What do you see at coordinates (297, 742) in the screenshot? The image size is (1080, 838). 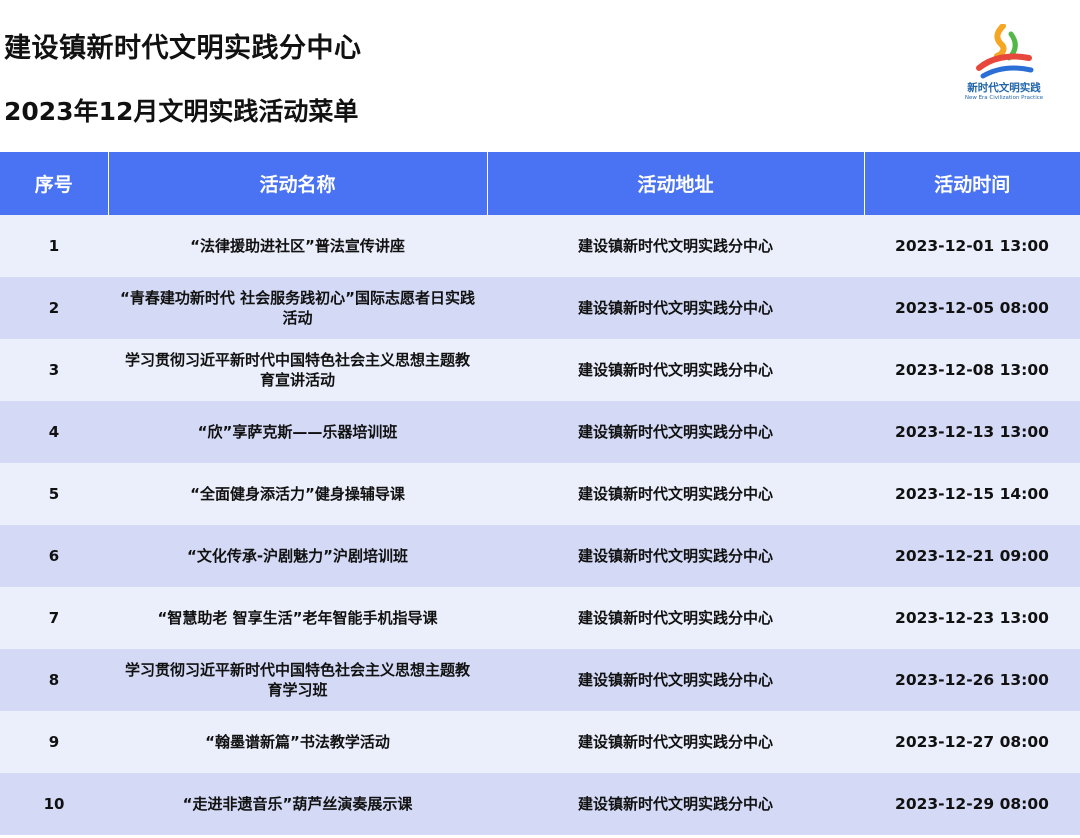 I see `activity-name: “翰墨谱新篇”书法教学活动` at bounding box center [297, 742].